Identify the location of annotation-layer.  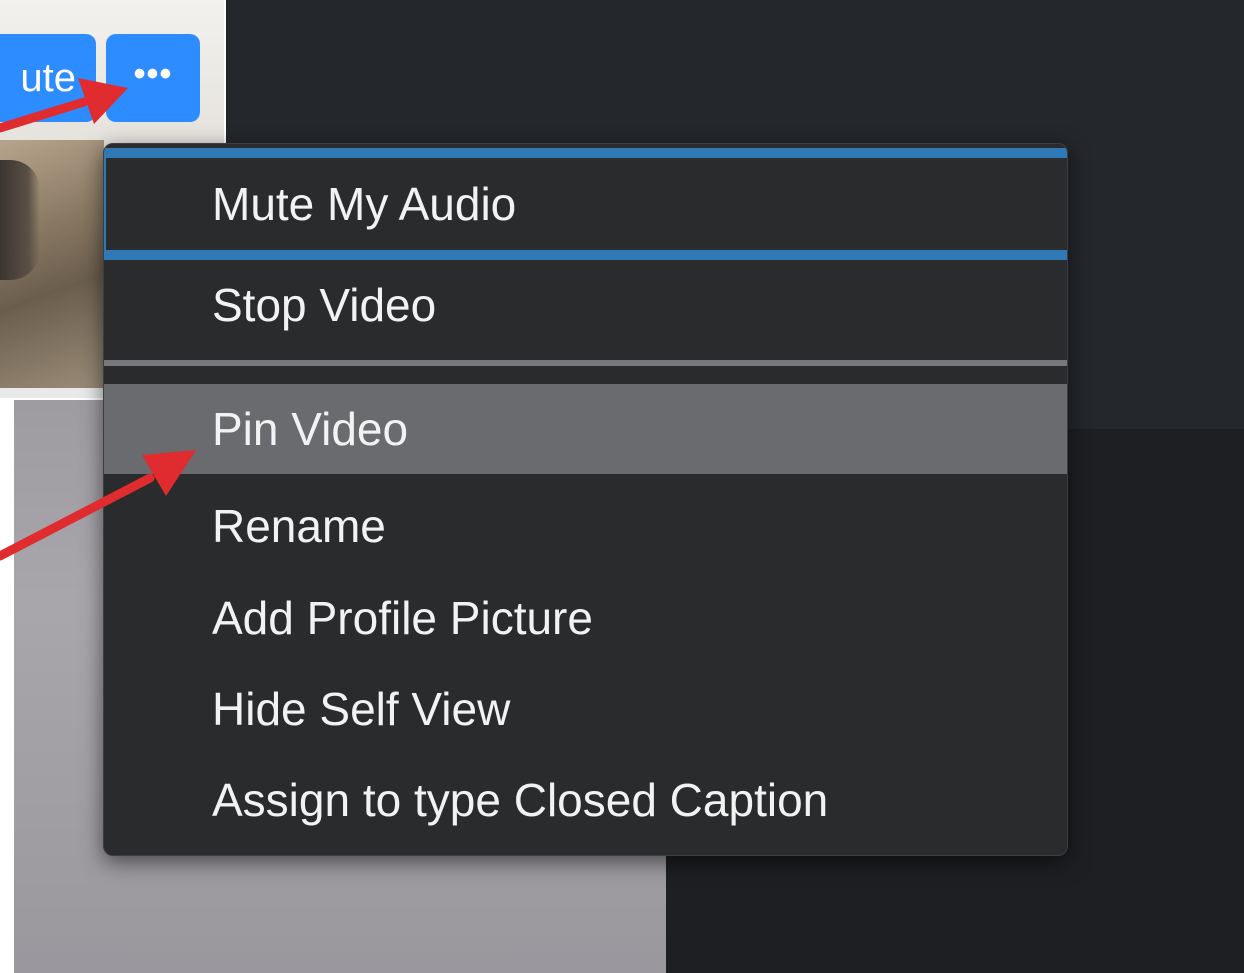
(98, 319).